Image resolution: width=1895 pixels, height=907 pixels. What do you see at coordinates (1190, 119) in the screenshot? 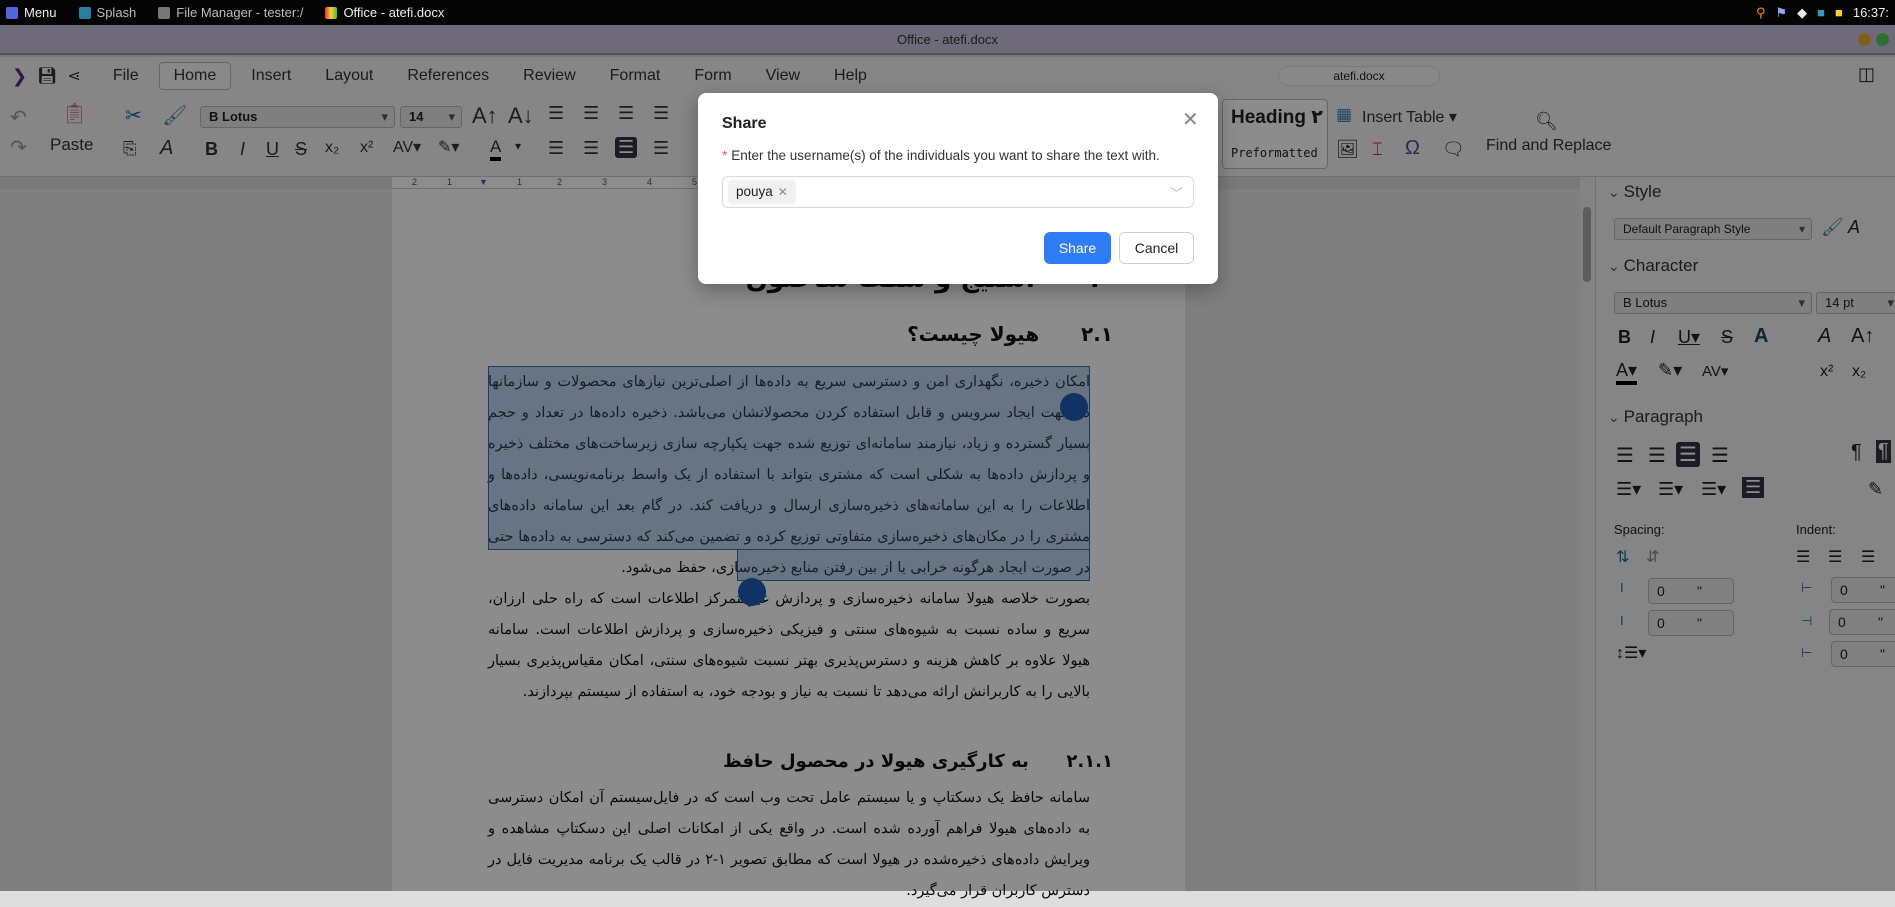
I see `close-icon: ✕` at bounding box center [1190, 119].